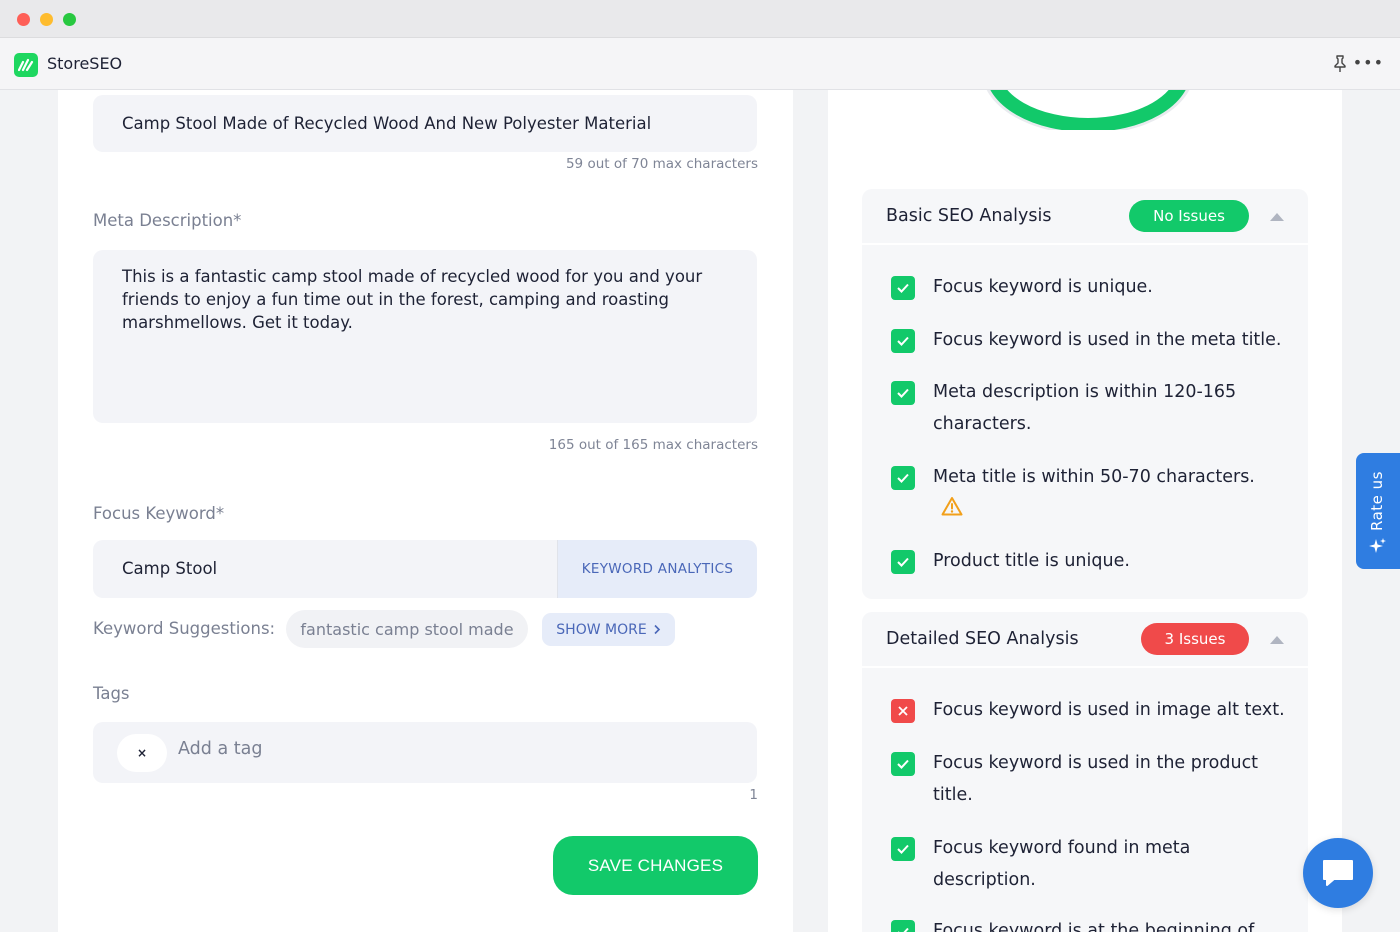 The image size is (1400, 932). I want to click on focus-keyword-field: Camp Stool KEYWORD ANALYTICS, so click(425, 569).